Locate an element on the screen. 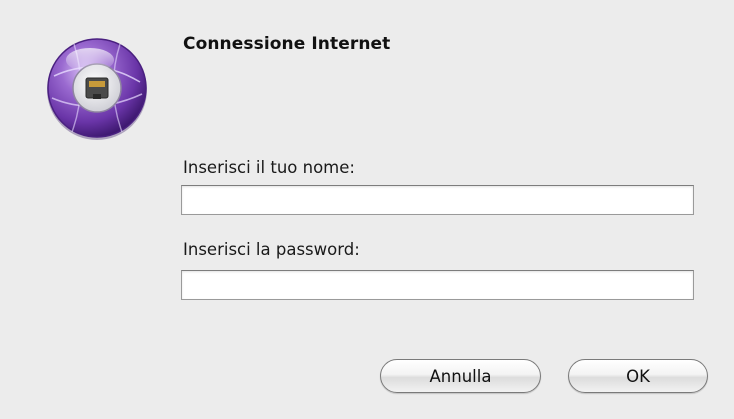 This screenshot has width=734, height=419. name-label: Inserisci il tuo nome: is located at coordinates (269, 167).